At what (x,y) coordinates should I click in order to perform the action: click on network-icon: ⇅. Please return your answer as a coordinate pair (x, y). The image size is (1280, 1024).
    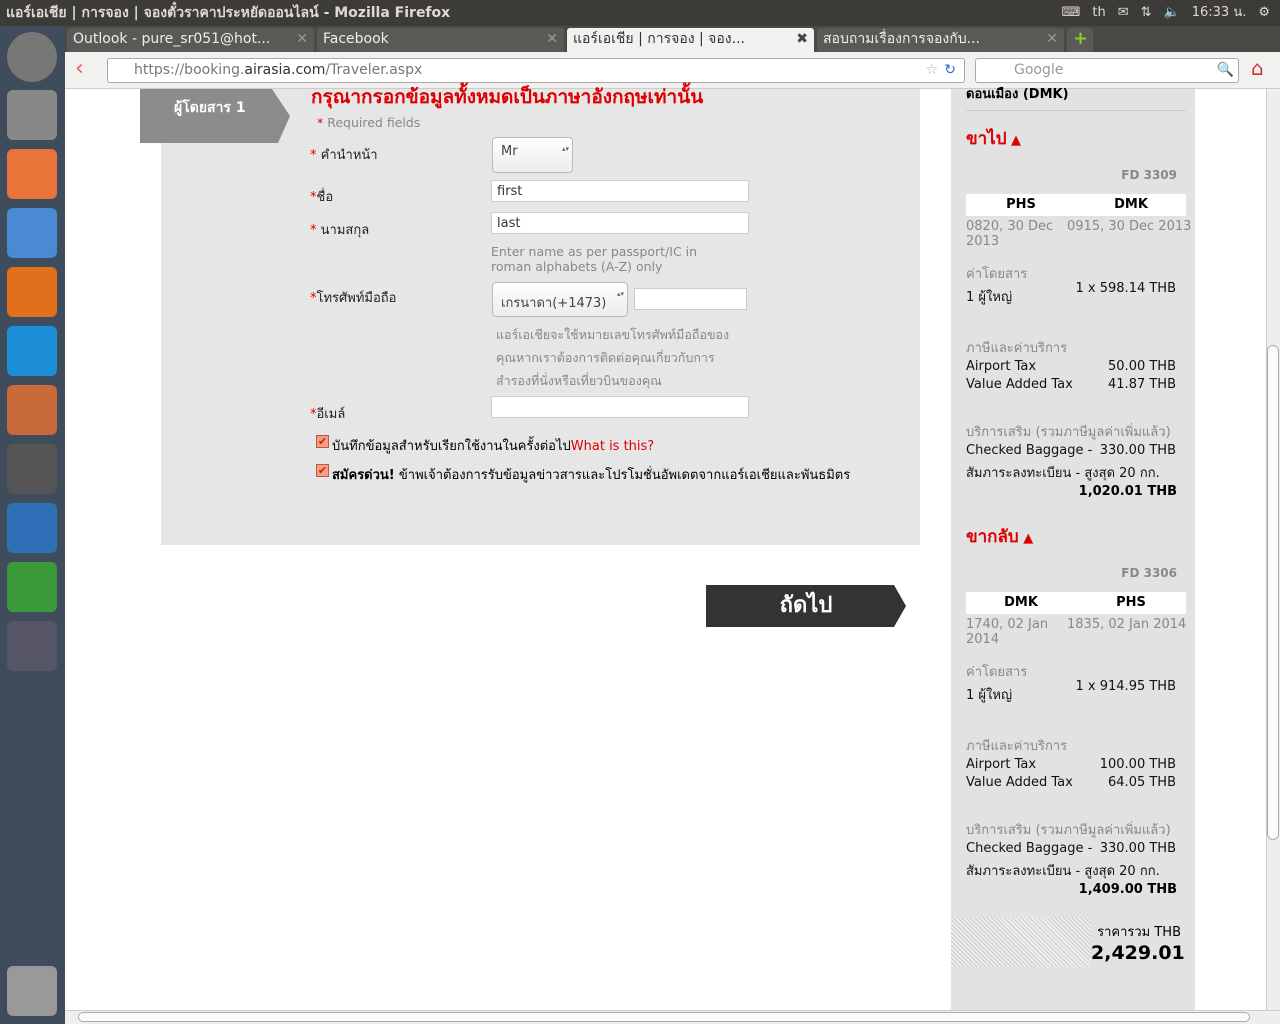
    Looking at the image, I should click on (1146, 13).